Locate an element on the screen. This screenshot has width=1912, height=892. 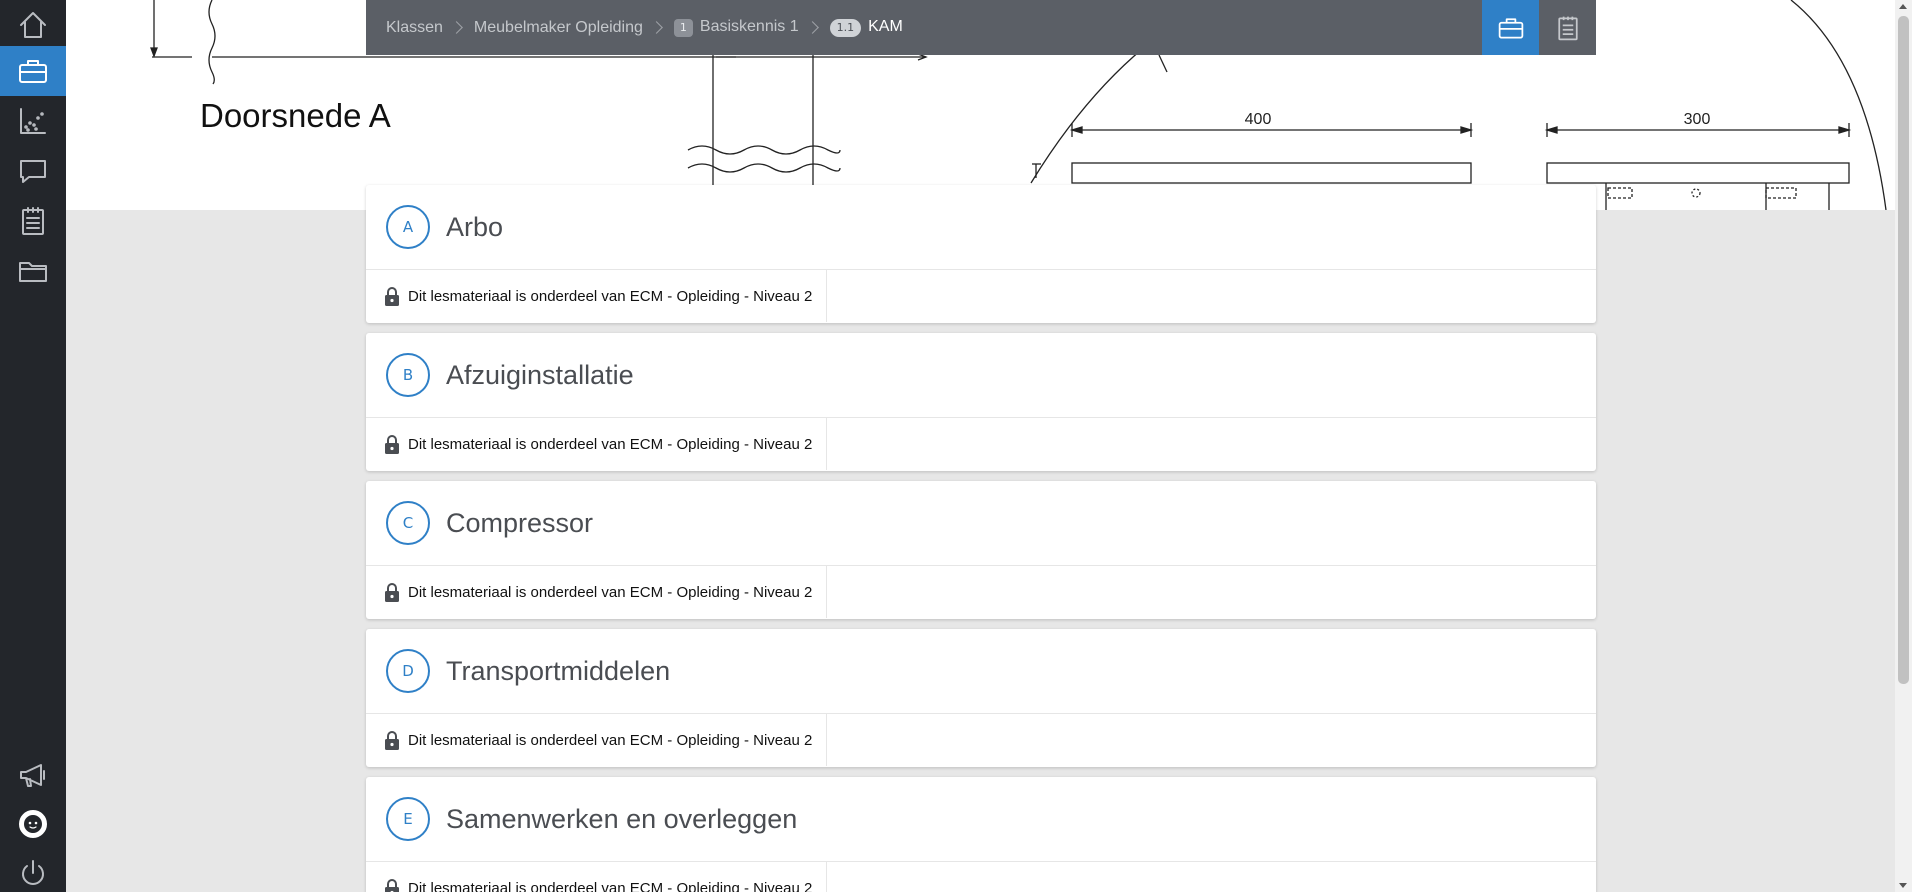
breadcrumb-label: Basiskennis 1 is located at coordinates (749, 26).